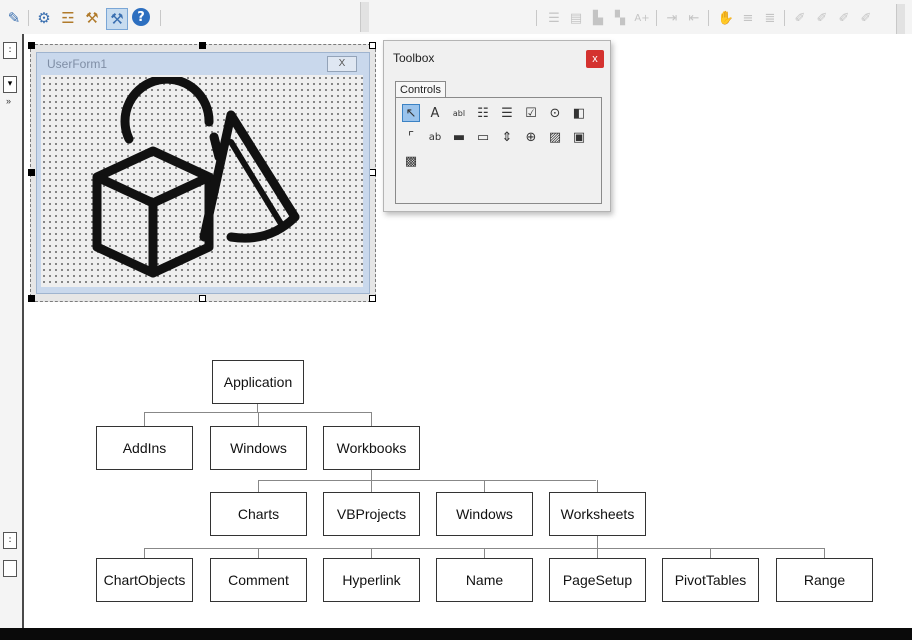 The width and height of the screenshot is (912, 640). I want to click on node-l2-charts: Charts, so click(258, 514).